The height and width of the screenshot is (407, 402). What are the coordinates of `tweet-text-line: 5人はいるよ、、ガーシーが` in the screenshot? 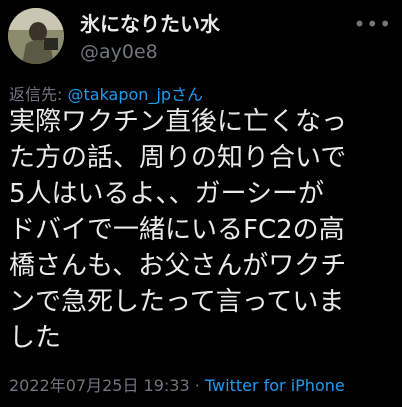 It's located at (167, 194).